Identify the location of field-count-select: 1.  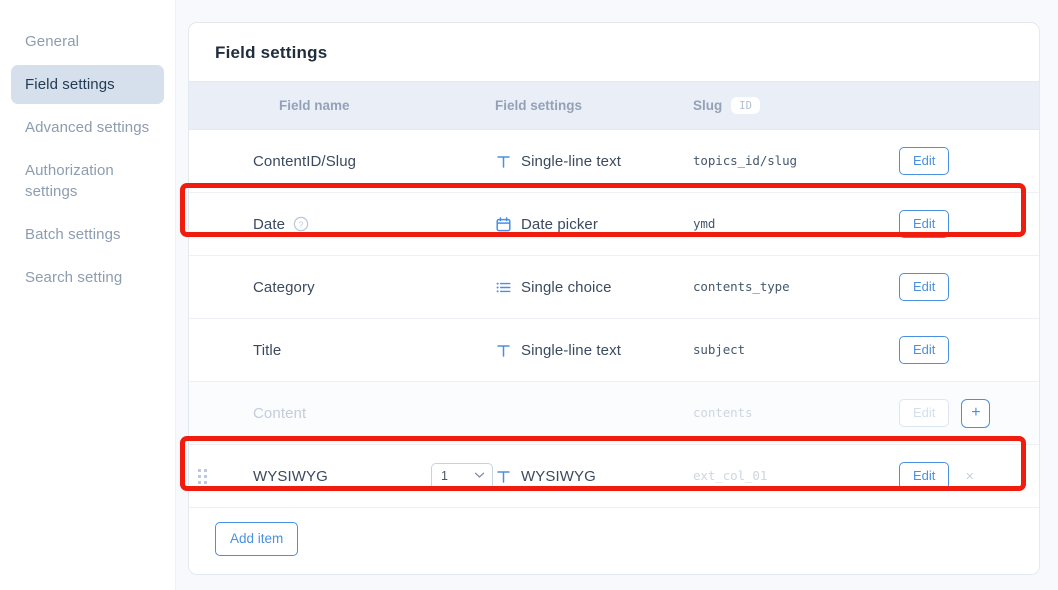
(462, 476).